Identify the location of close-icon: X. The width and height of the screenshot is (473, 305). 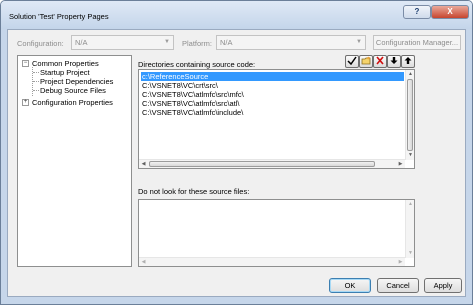
(450, 11).